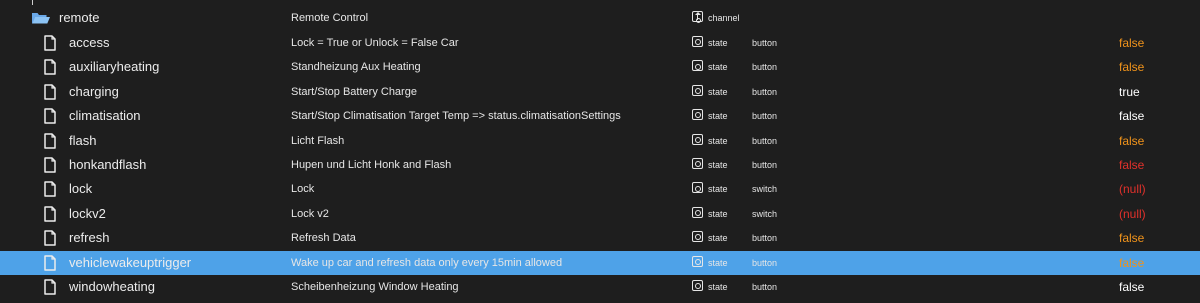 The width and height of the screenshot is (1200, 303). Describe the element at coordinates (323, 238) in the screenshot. I see `state-description: Refresh Data` at that location.